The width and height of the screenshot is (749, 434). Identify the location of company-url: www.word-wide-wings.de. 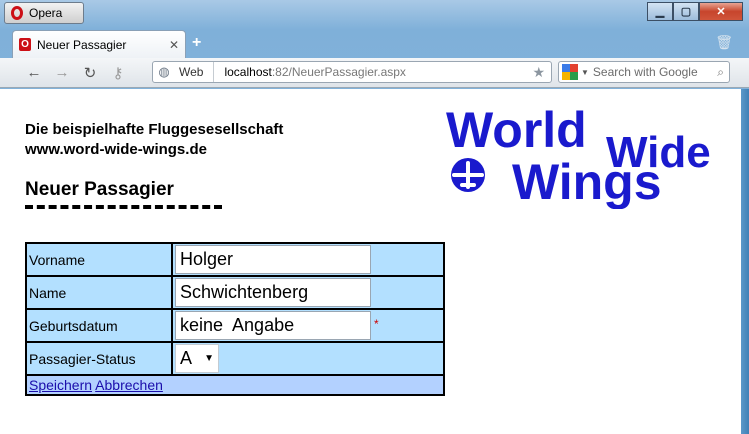
(116, 149).